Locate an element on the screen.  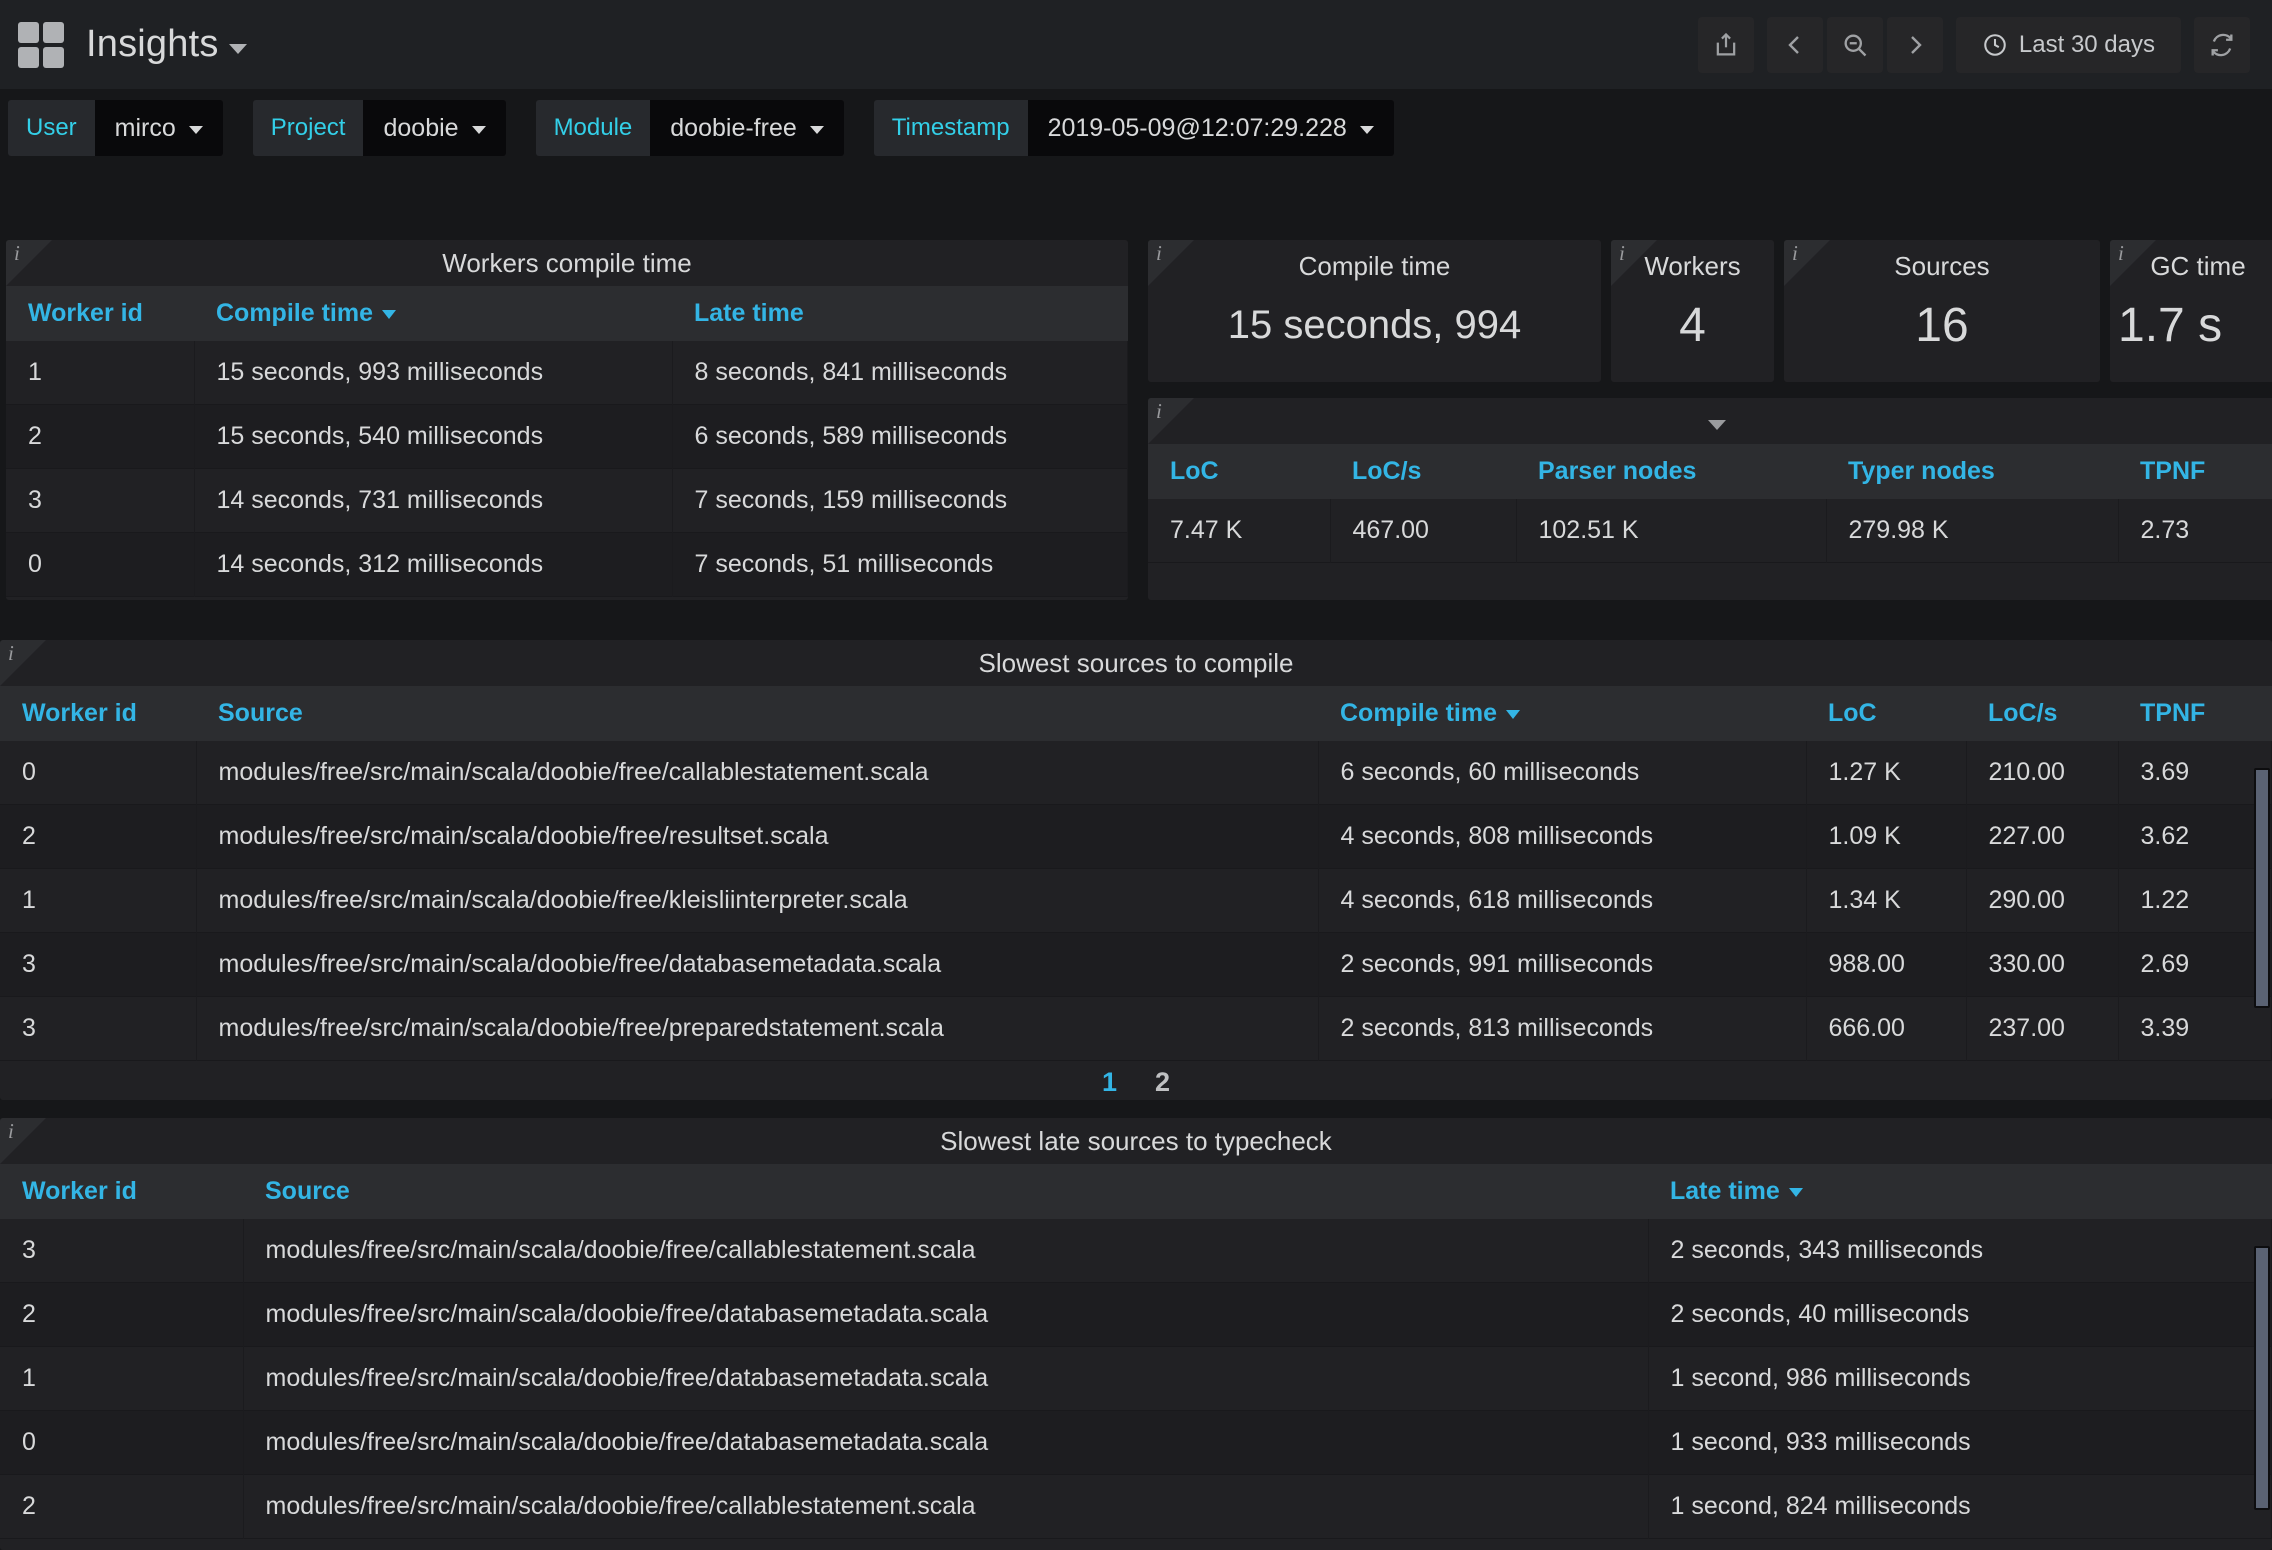
dashboard-title-button: Insights is located at coordinates (166, 44).